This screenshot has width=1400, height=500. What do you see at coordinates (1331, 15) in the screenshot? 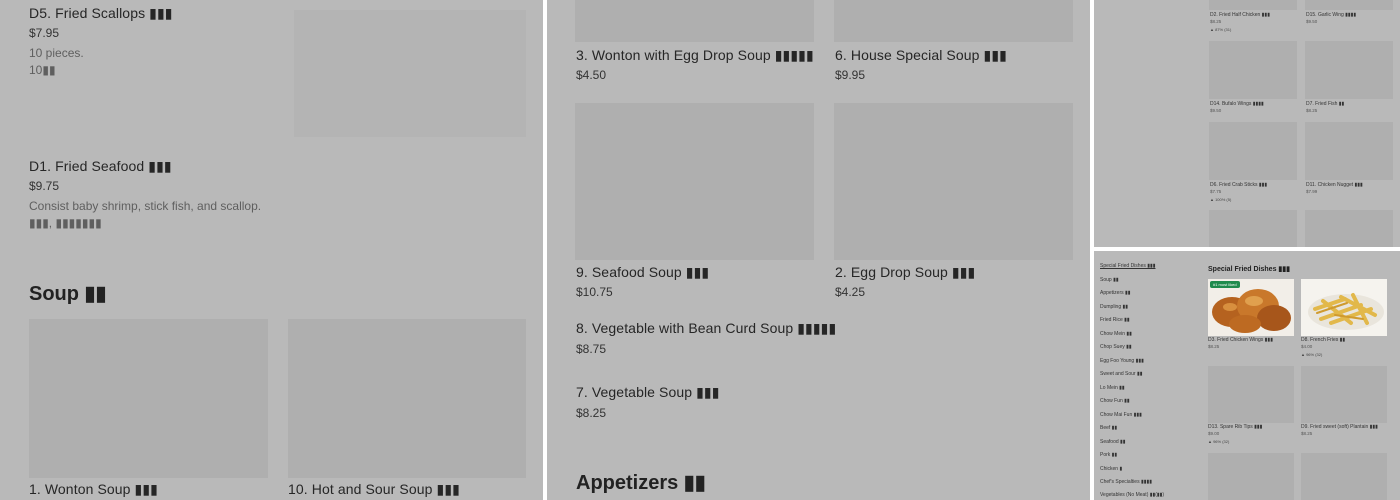
I see `item-name: D15. Garlic Wing ▮▮▮▮` at bounding box center [1331, 15].